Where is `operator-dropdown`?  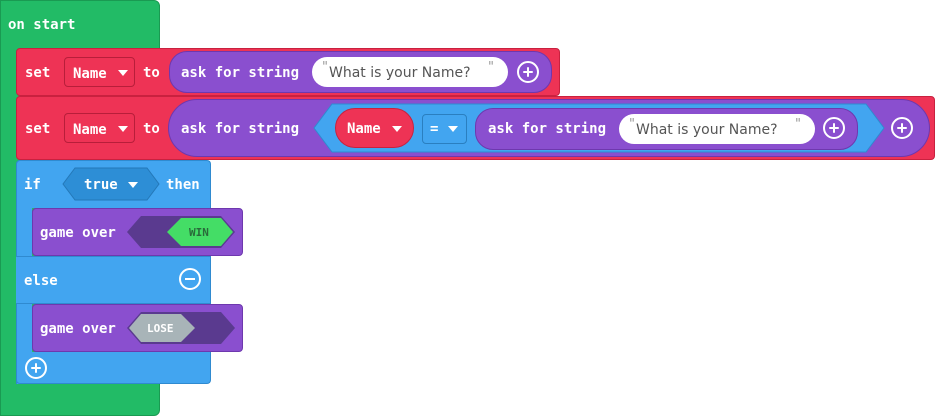
operator-dropdown is located at coordinates (444, 129).